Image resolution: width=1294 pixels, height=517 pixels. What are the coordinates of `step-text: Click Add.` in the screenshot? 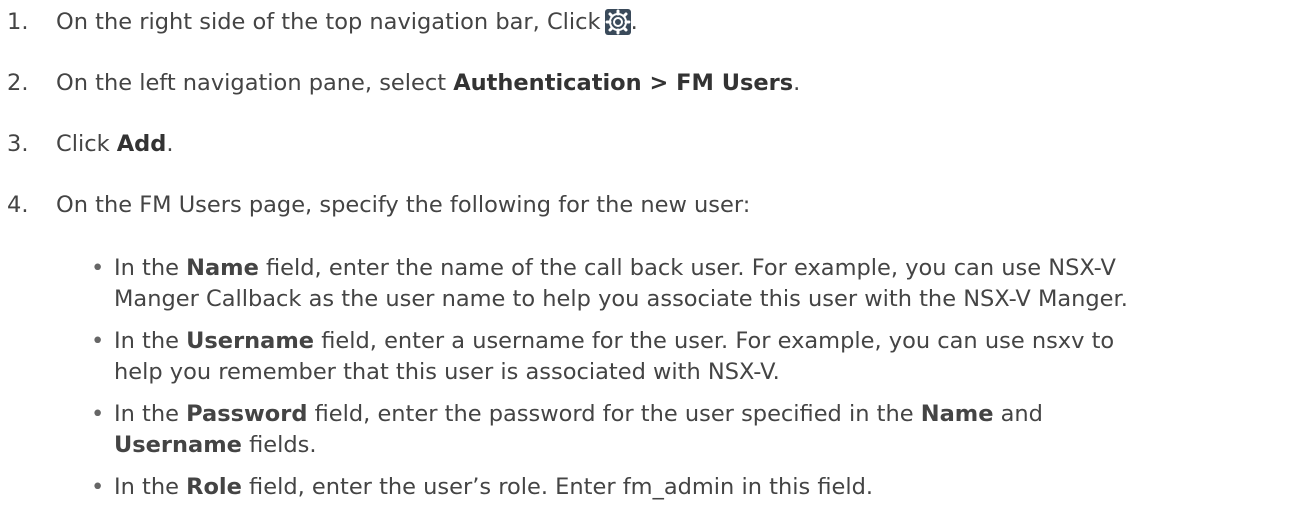 It's located at (115, 144).